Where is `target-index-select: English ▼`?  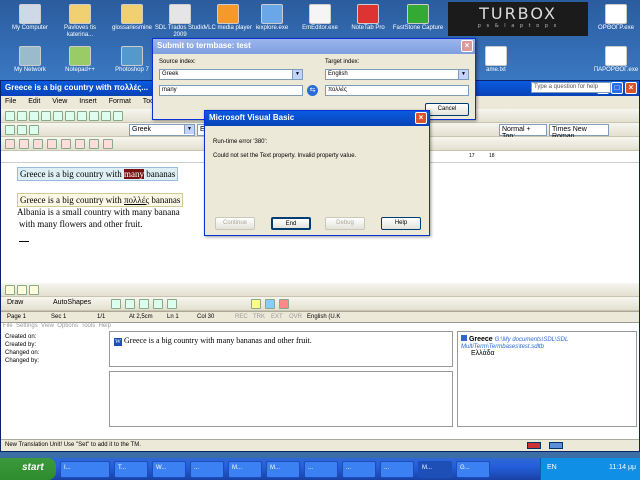 target-index-select: English ▼ is located at coordinates (397, 74).